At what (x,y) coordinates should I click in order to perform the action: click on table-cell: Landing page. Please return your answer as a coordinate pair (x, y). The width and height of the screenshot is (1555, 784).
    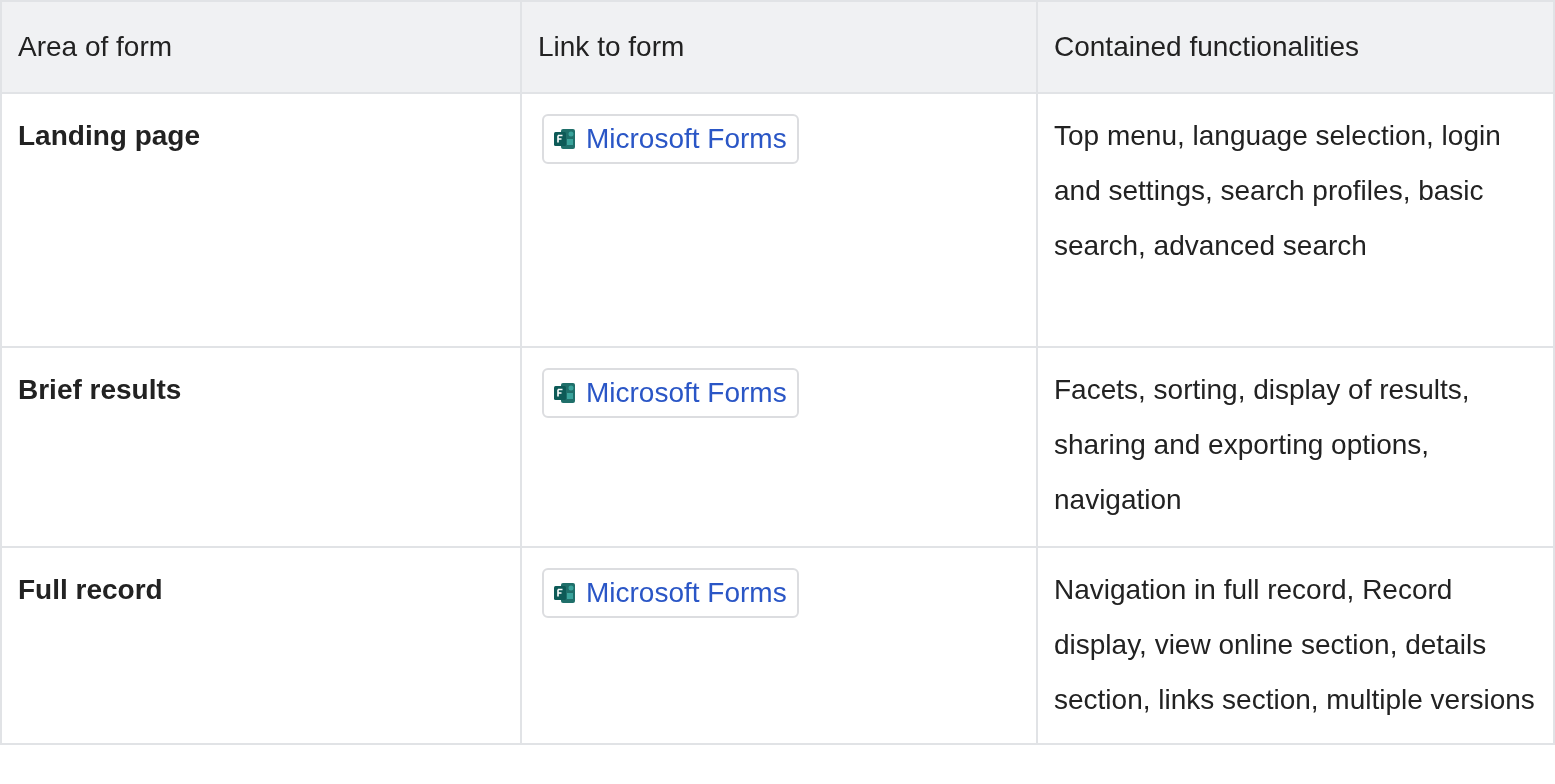
    Looking at the image, I should click on (261, 220).